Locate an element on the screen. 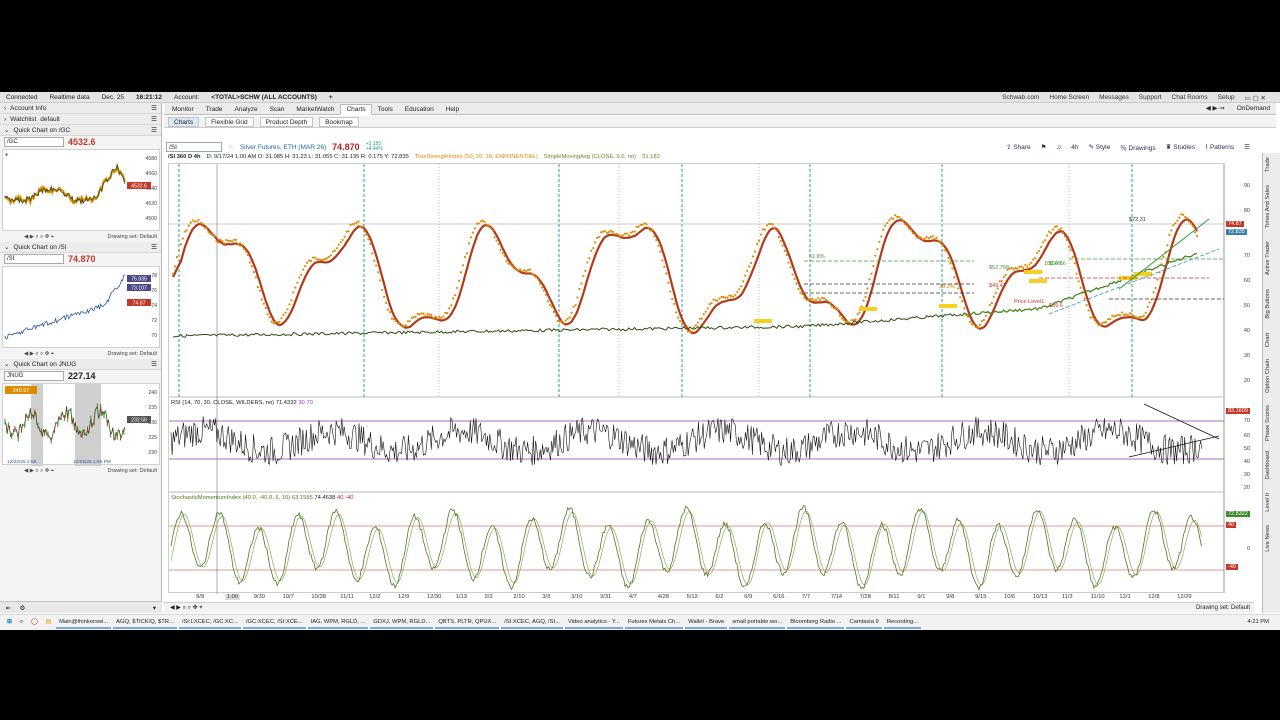  subtab-bookmap: Bookmap is located at coordinates (339, 121).